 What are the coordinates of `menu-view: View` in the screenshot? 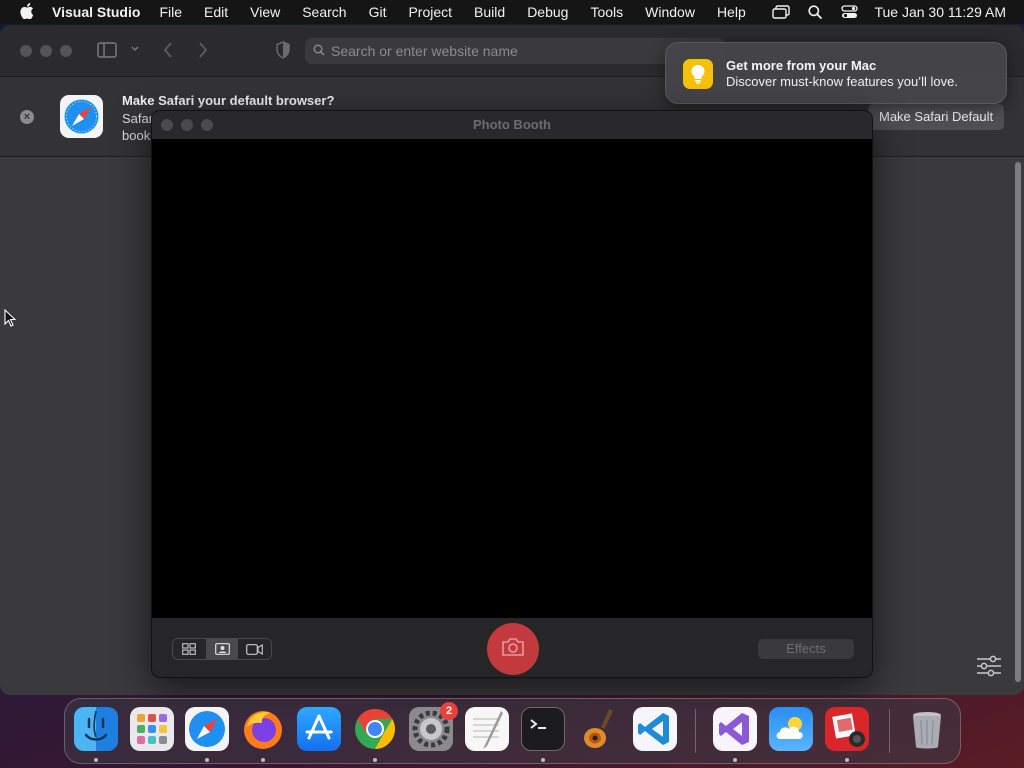 It's located at (265, 12).